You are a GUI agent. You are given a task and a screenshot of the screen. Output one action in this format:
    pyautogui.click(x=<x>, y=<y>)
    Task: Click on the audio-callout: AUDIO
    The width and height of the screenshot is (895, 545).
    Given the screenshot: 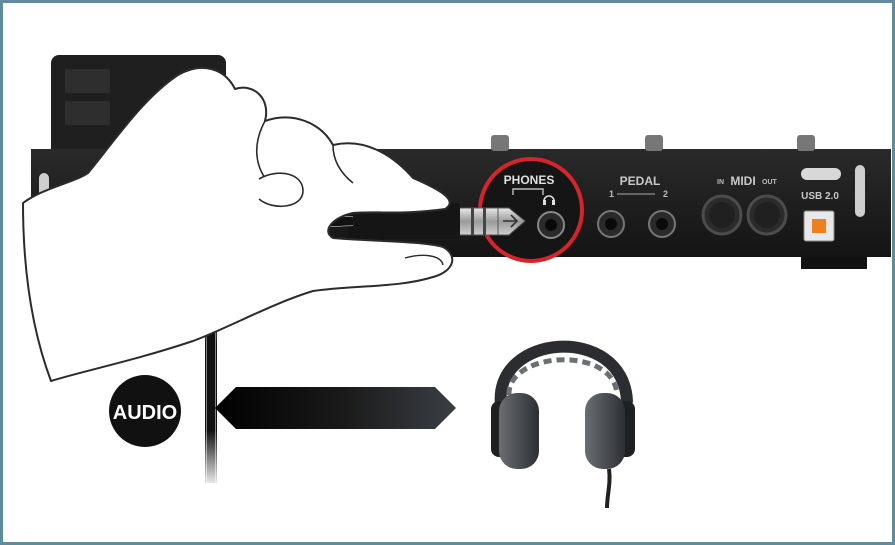 What is the action you would take?
    pyautogui.click(x=282, y=411)
    